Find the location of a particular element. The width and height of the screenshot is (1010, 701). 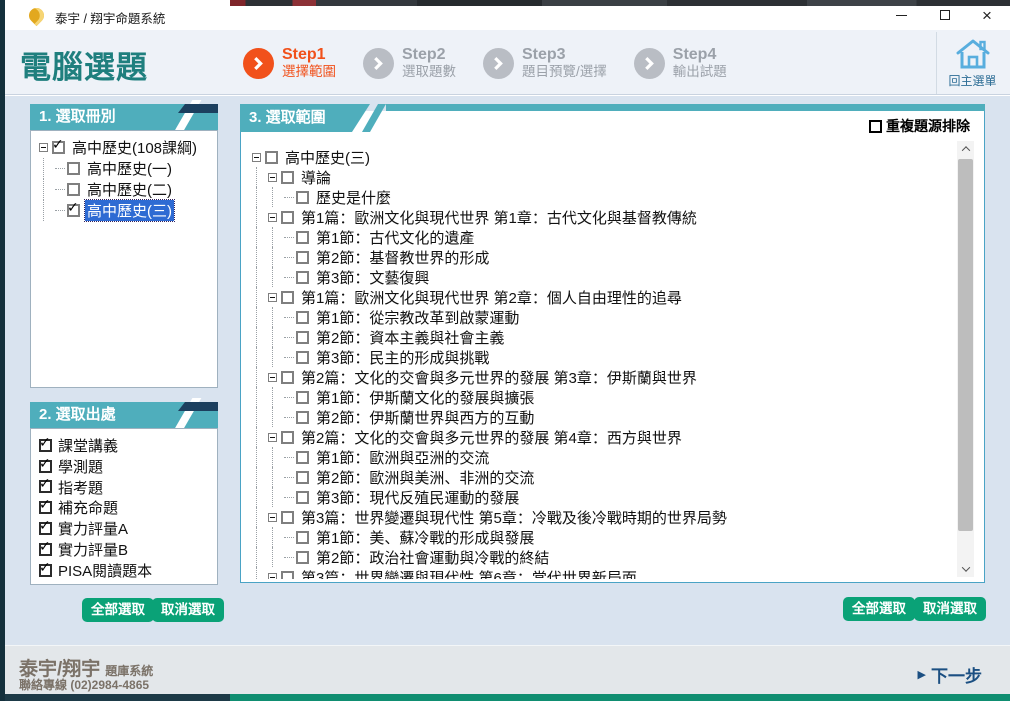

tree-item: 高中歷史(一) is located at coordinates (127, 168).